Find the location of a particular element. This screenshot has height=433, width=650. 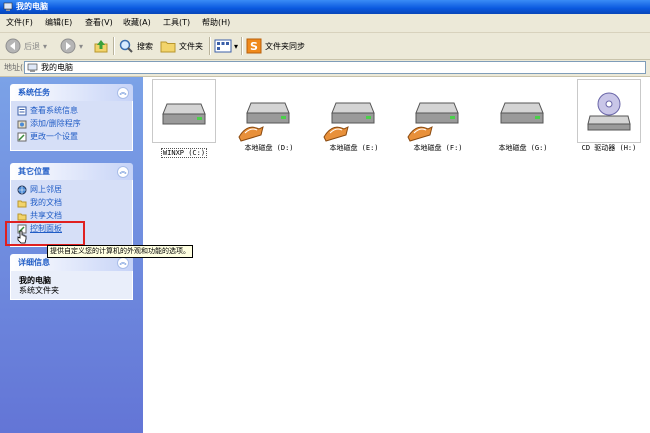

drive-label: 本地磁盘 (E:) is located at coordinates (354, 148).